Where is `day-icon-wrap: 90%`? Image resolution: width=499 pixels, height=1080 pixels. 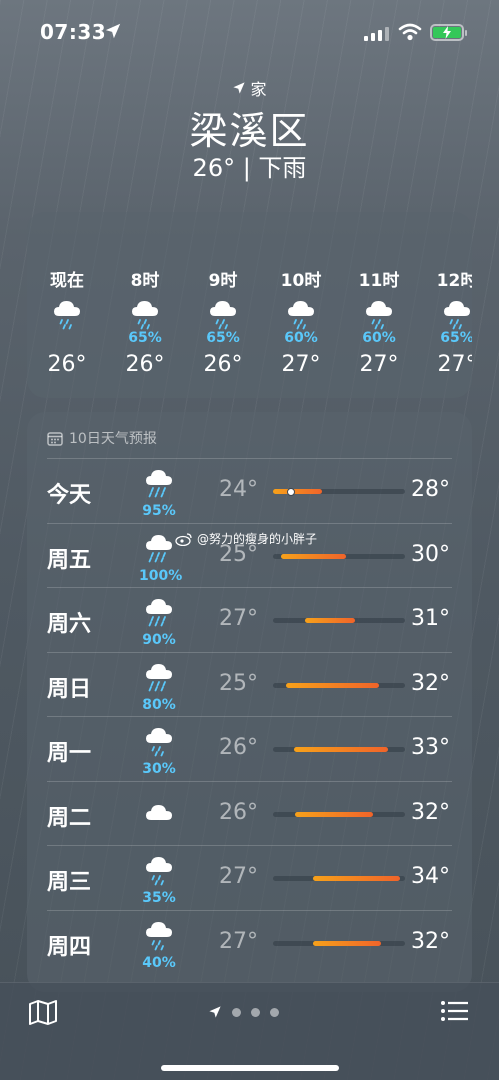
day-icon-wrap: 90% is located at coordinates (159, 622).